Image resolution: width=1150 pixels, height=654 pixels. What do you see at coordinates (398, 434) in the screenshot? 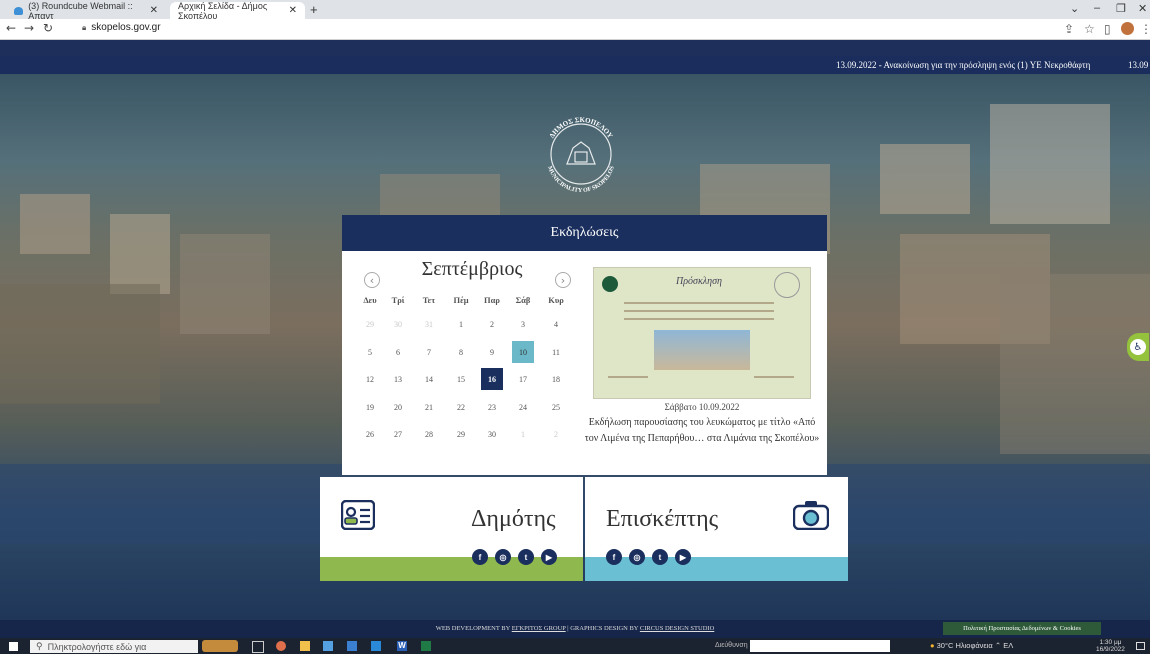
I see `calendar-day: 27` at bounding box center [398, 434].